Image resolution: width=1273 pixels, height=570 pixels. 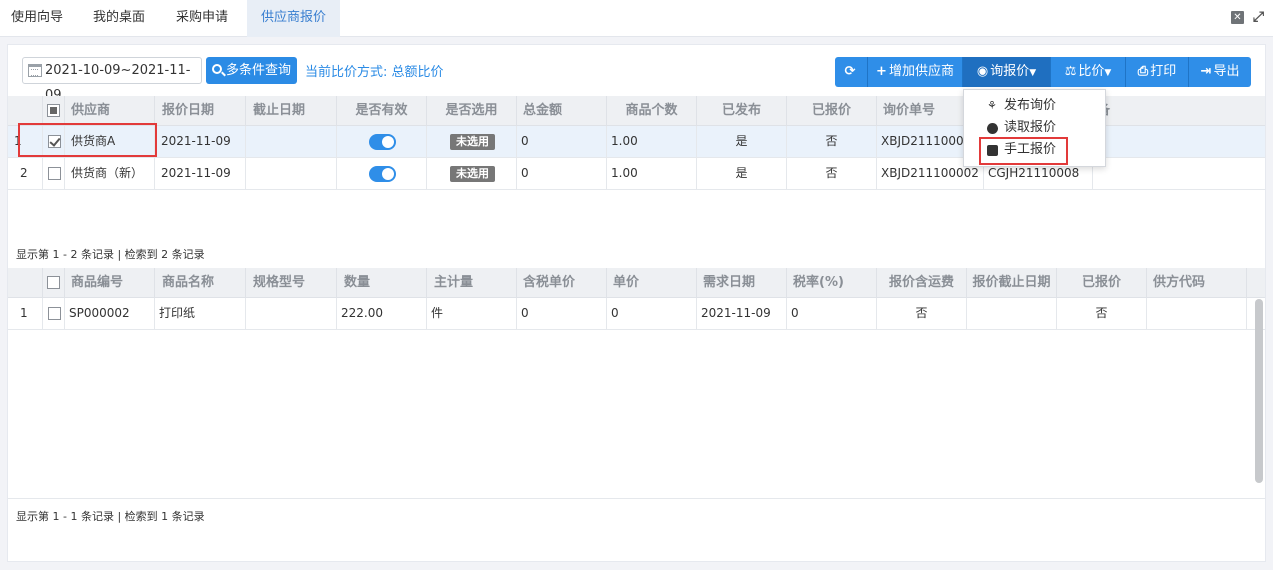 What do you see at coordinates (1226, 71) in the screenshot?
I see `export-label: 导出` at bounding box center [1226, 71].